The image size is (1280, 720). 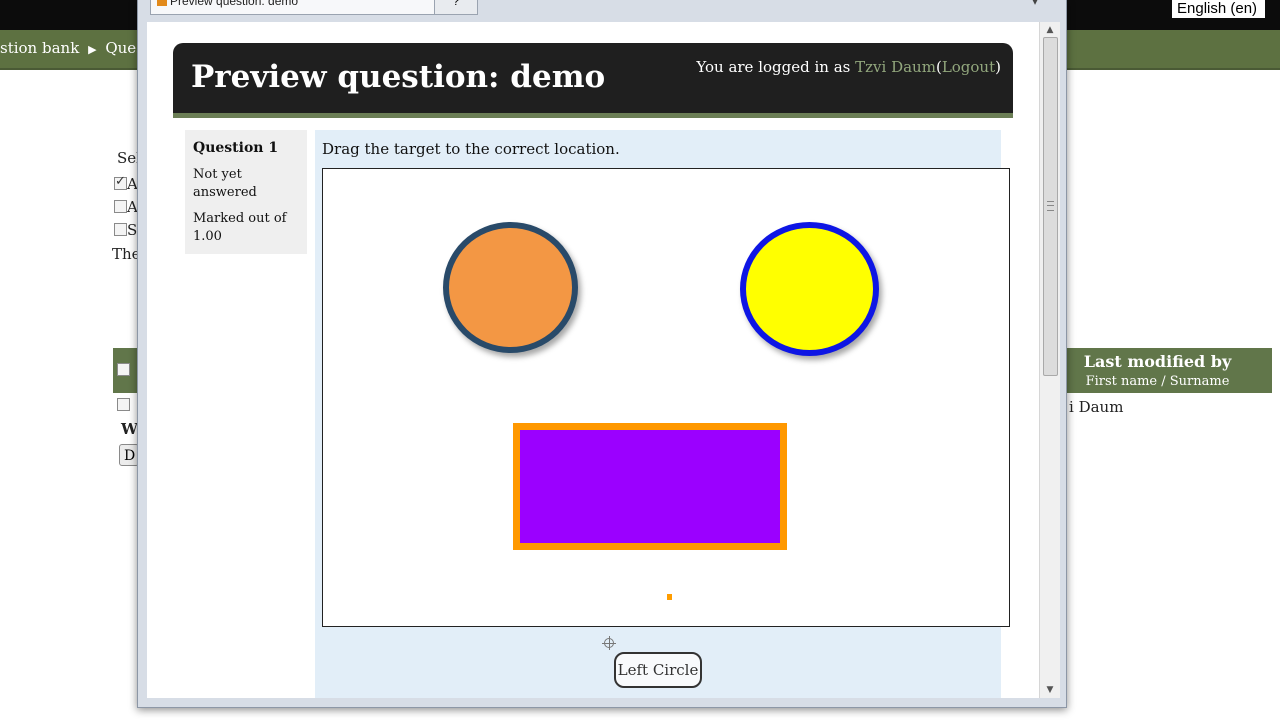 What do you see at coordinates (609, 643) in the screenshot?
I see `crosshair-icon` at bounding box center [609, 643].